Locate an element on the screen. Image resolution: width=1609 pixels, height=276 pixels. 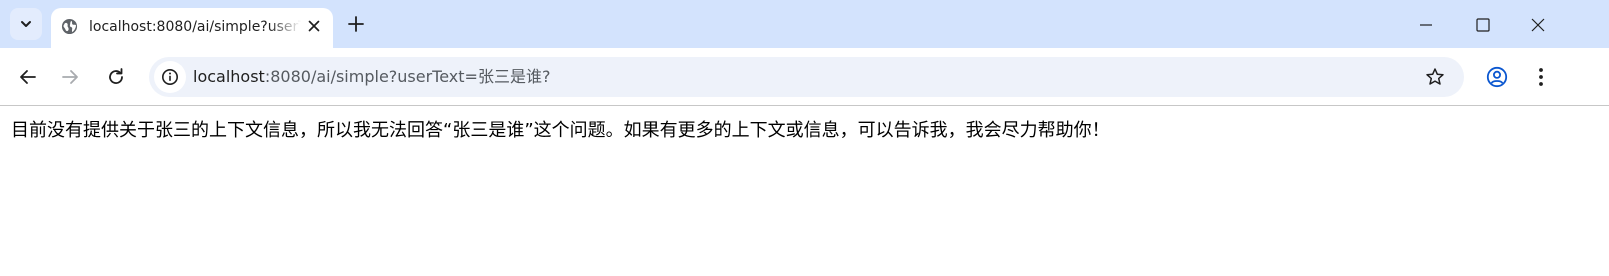
maximize-icon is located at coordinates (1483, 25).